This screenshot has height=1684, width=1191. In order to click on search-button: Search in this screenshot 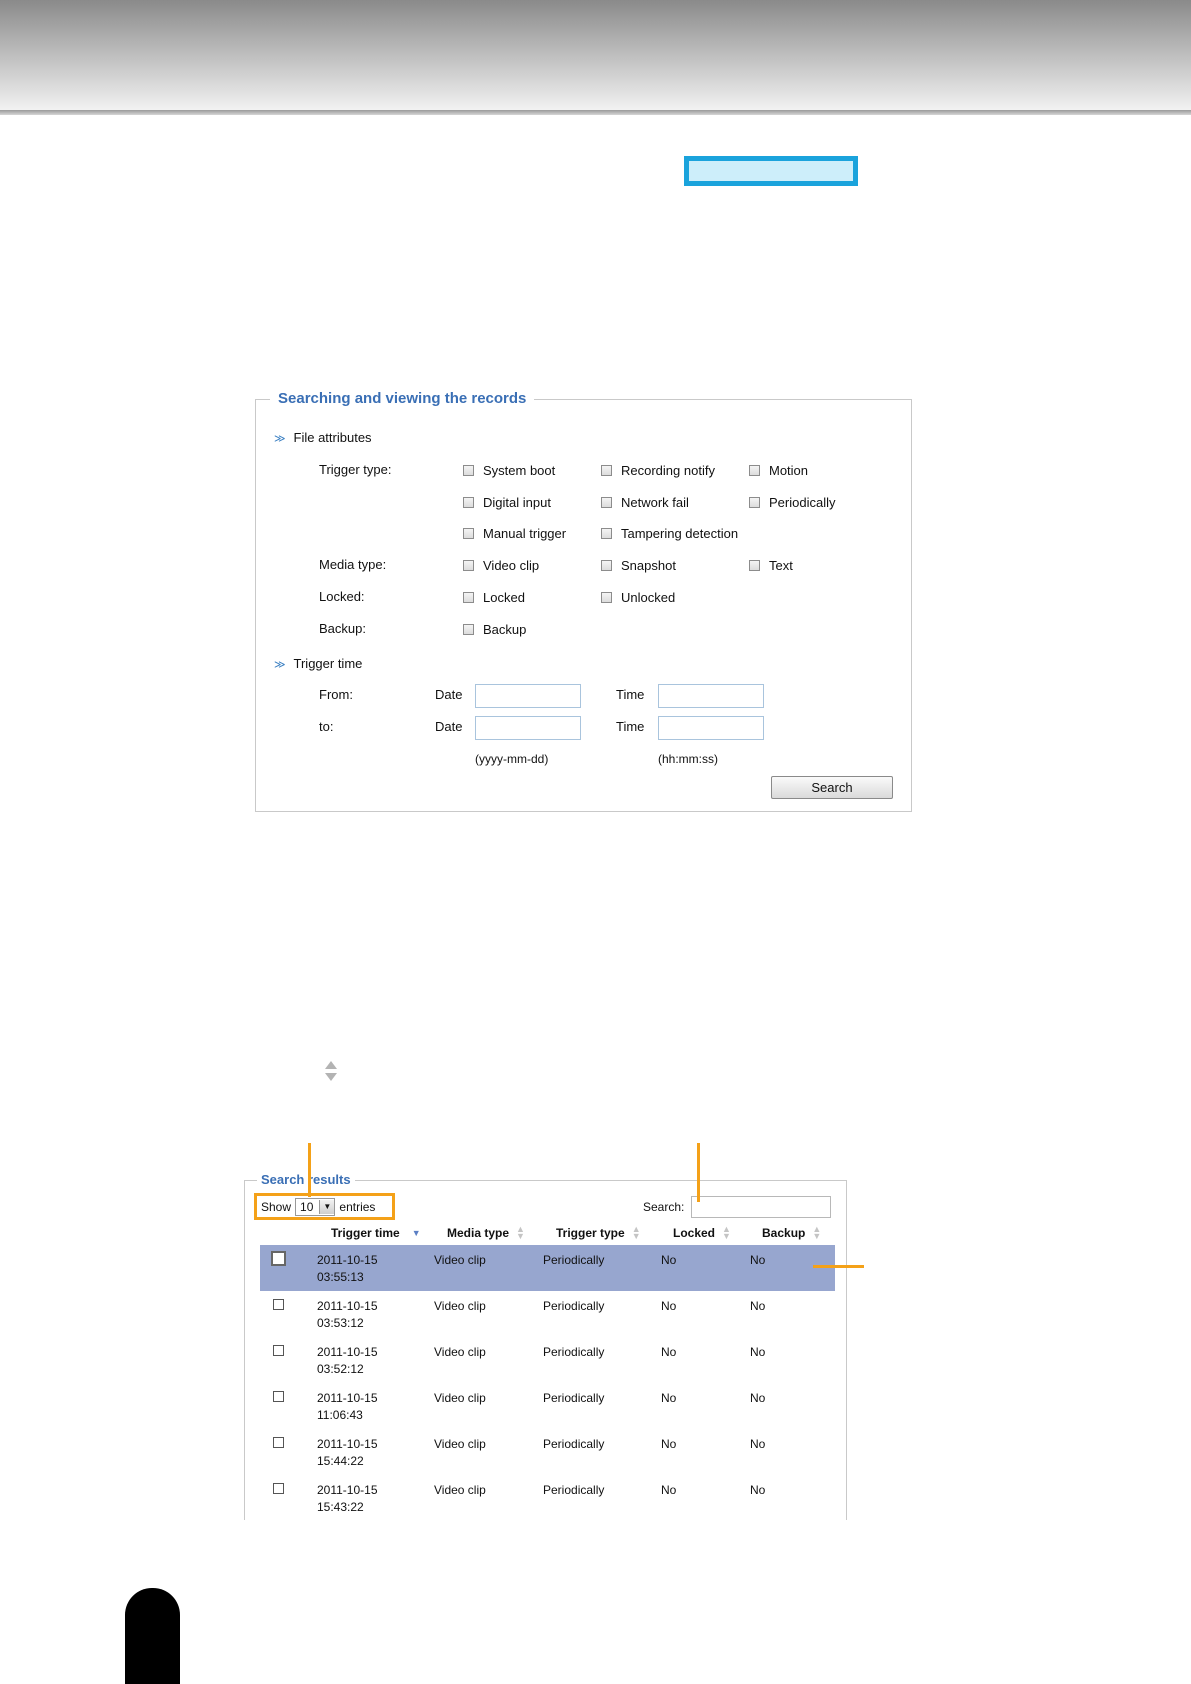, I will do `click(832, 787)`.